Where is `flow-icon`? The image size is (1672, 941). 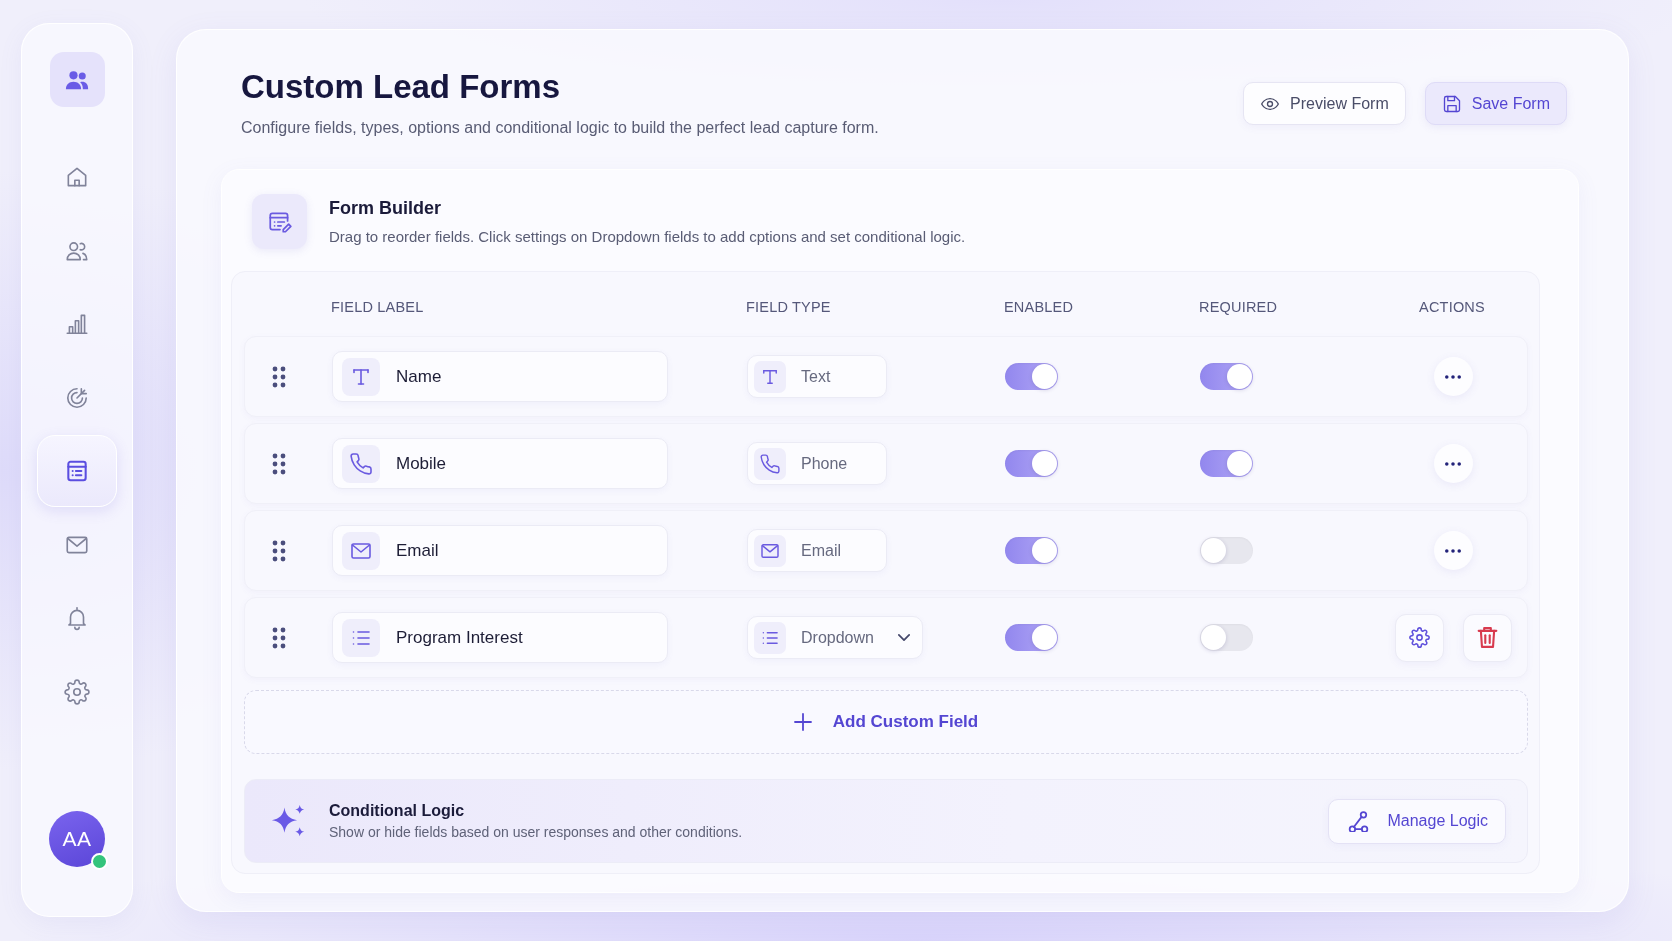
flow-icon is located at coordinates (1359, 821).